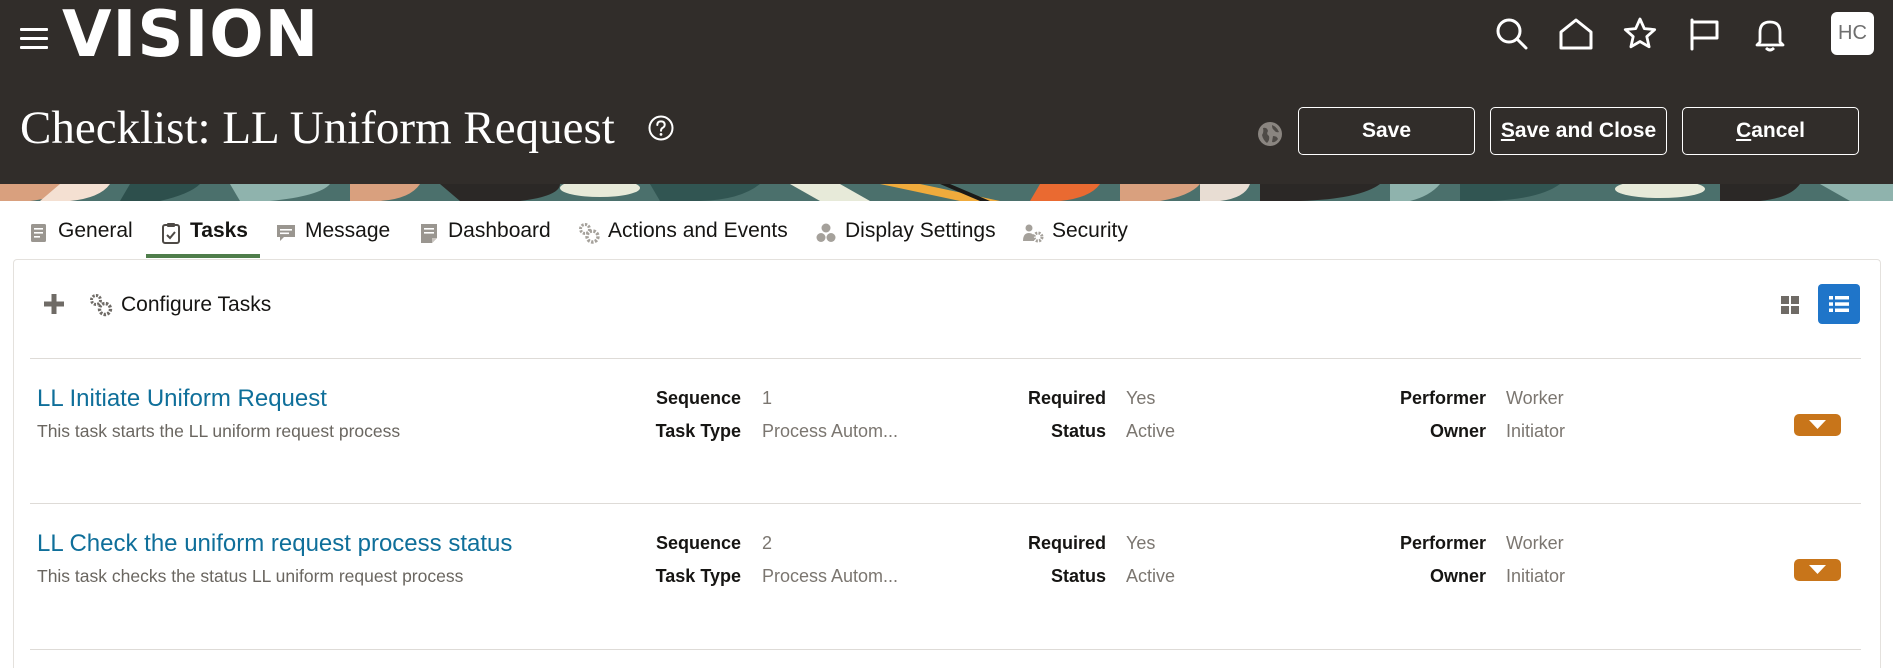  Describe the element at coordinates (171, 233) in the screenshot. I see `clipboard-icon` at that location.